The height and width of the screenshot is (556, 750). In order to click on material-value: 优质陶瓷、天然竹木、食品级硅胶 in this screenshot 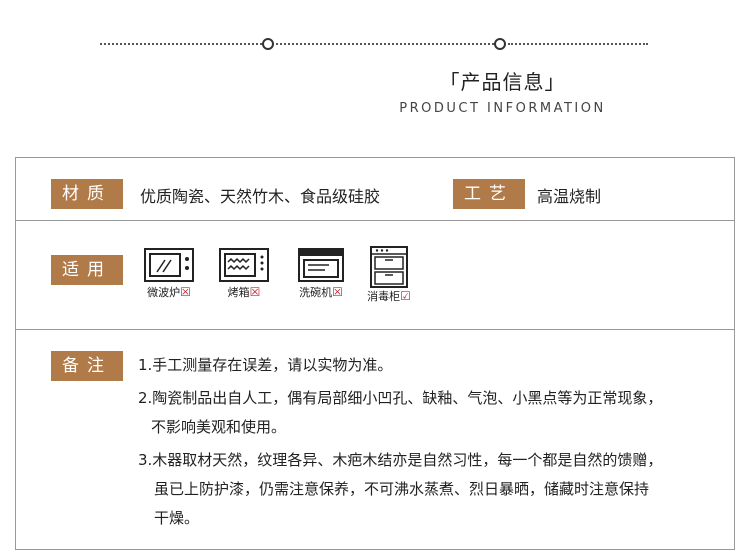, I will do `click(260, 196)`.